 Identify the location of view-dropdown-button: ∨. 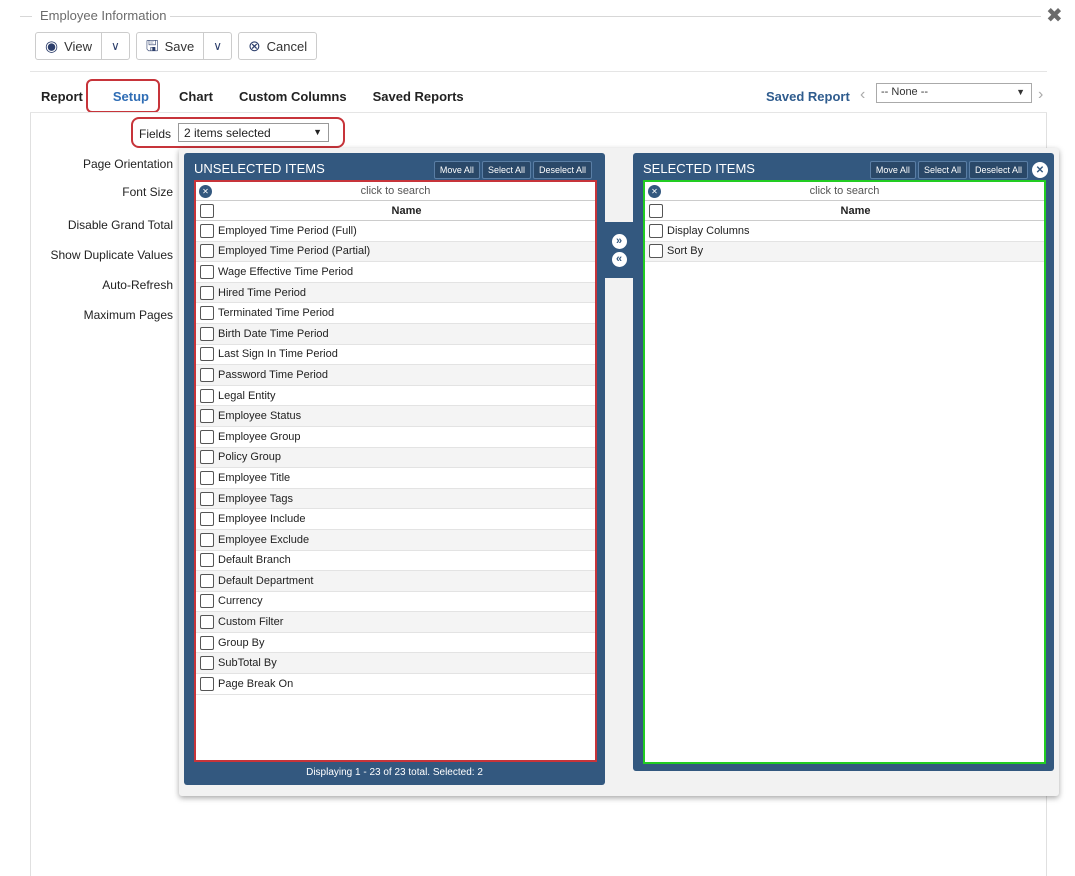
(115, 46).